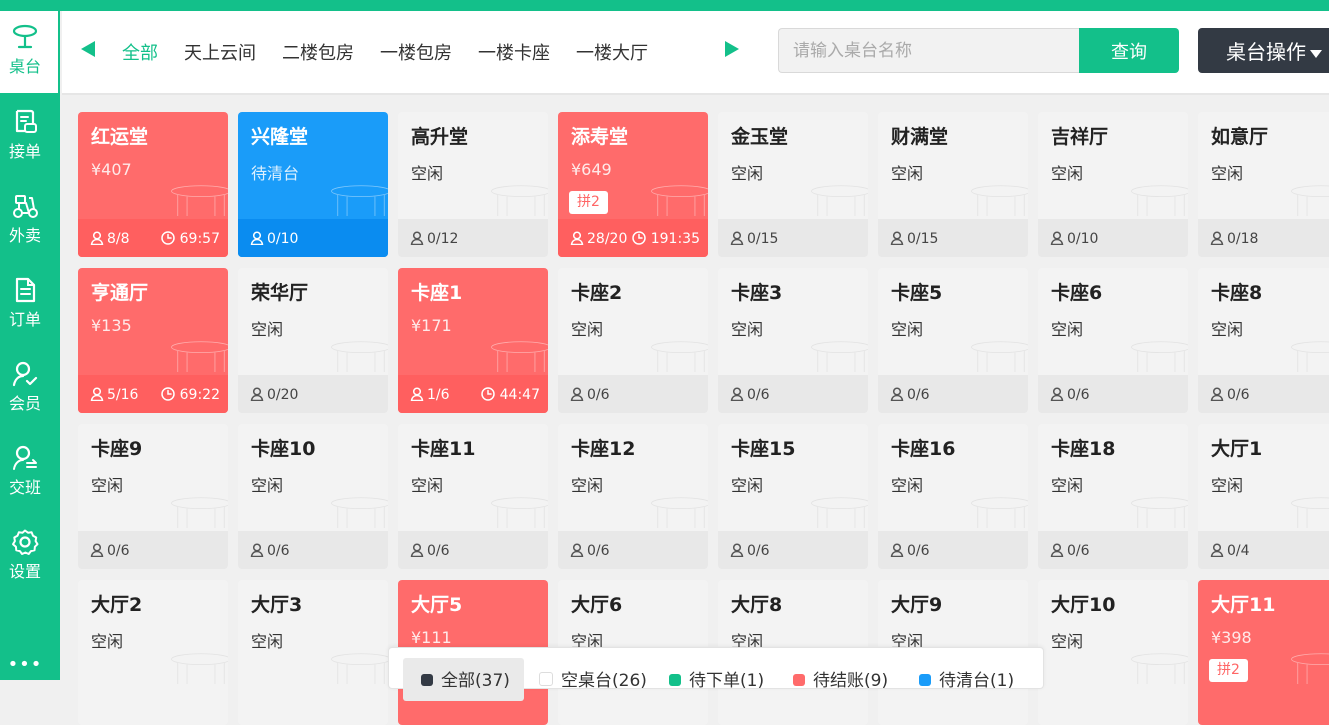 Image resolution: width=1329 pixels, height=725 pixels. I want to click on sidebar-item-label: 外卖, so click(24, 235).